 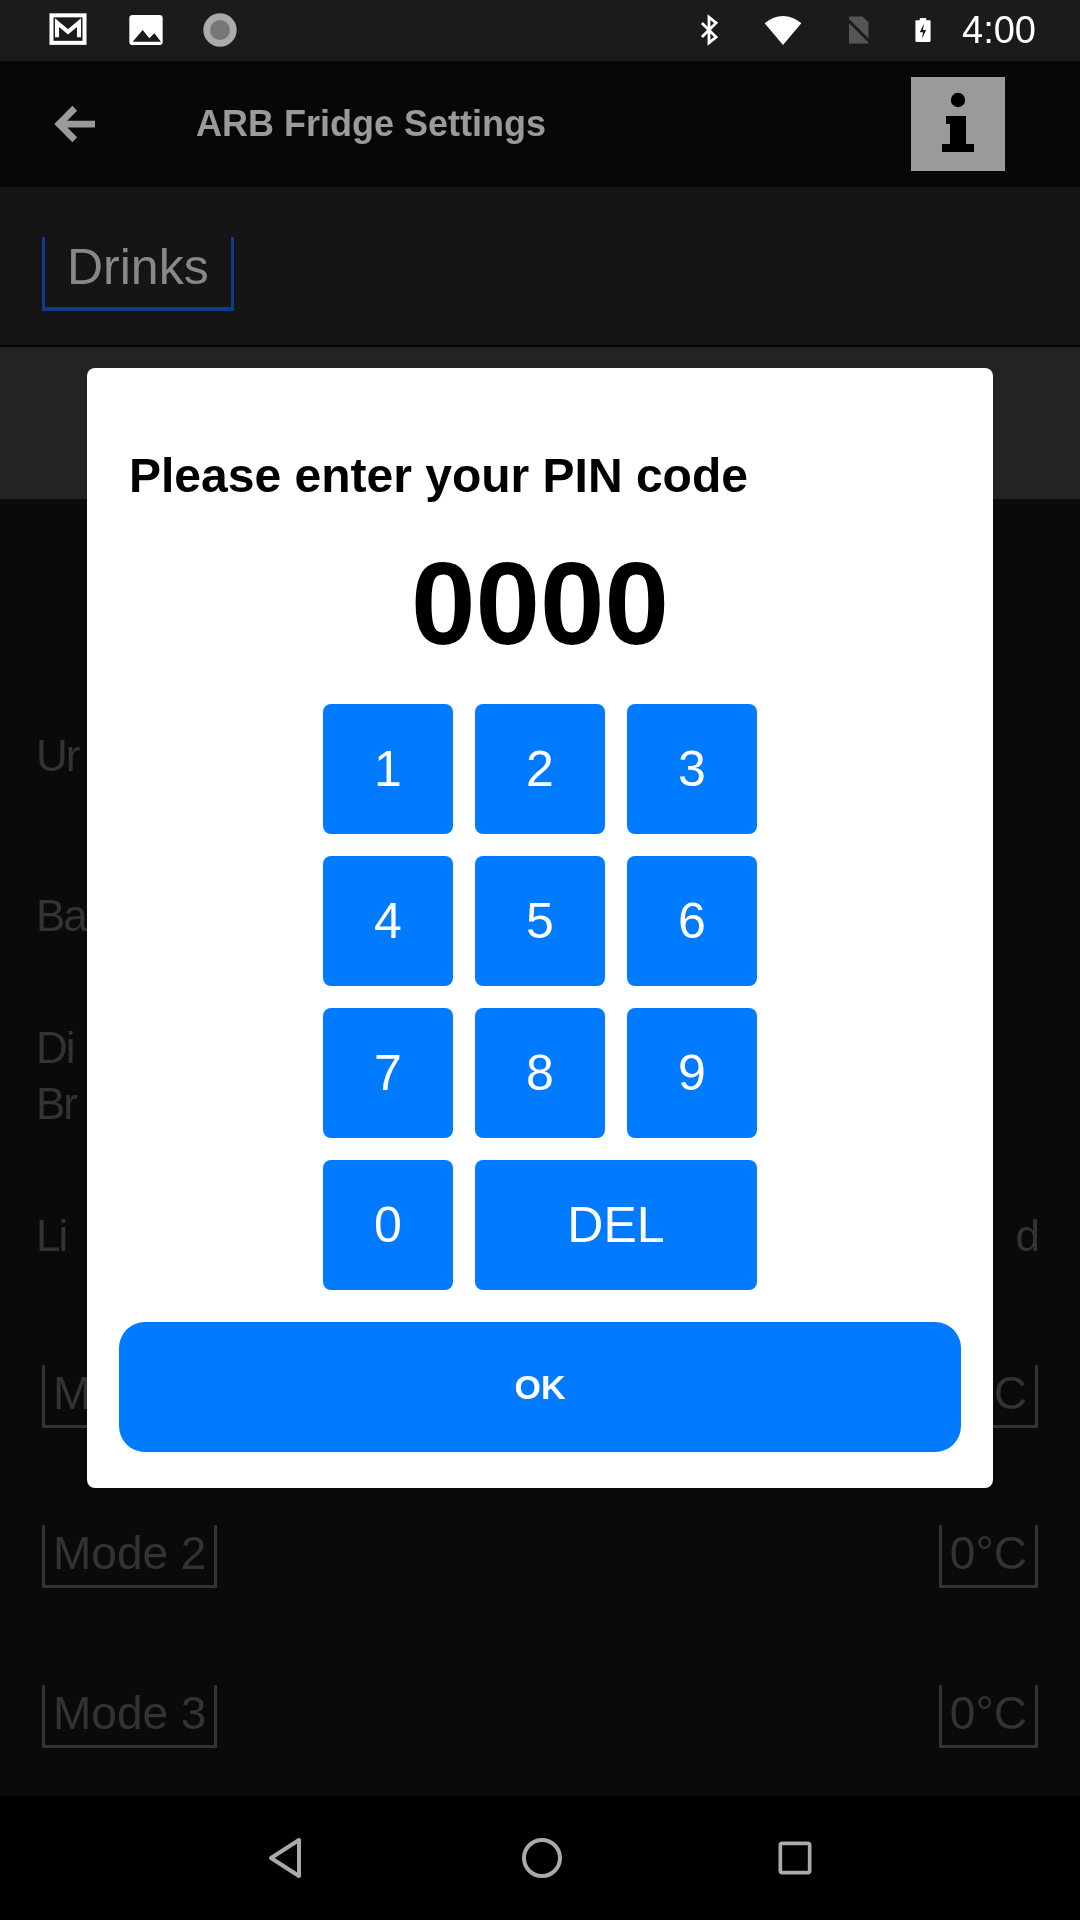 What do you see at coordinates (540, 604) in the screenshot?
I see `pin-display: 0000` at bounding box center [540, 604].